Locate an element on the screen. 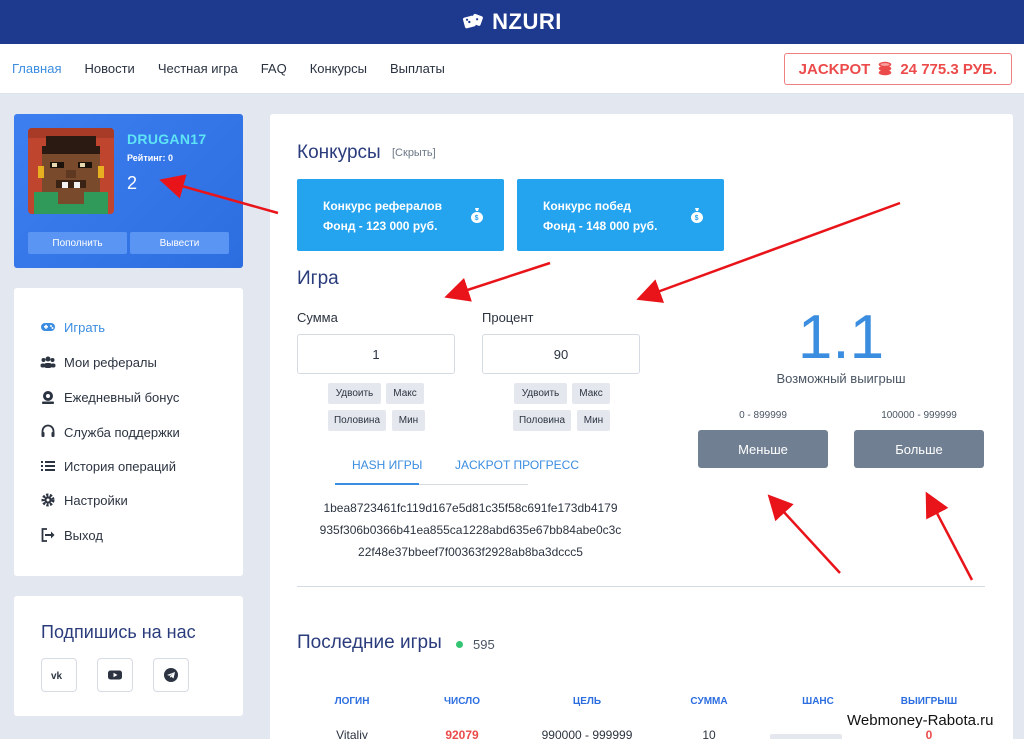 This screenshot has width=1024, height=739. nav-item-home: Главная is located at coordinates (36, 68).